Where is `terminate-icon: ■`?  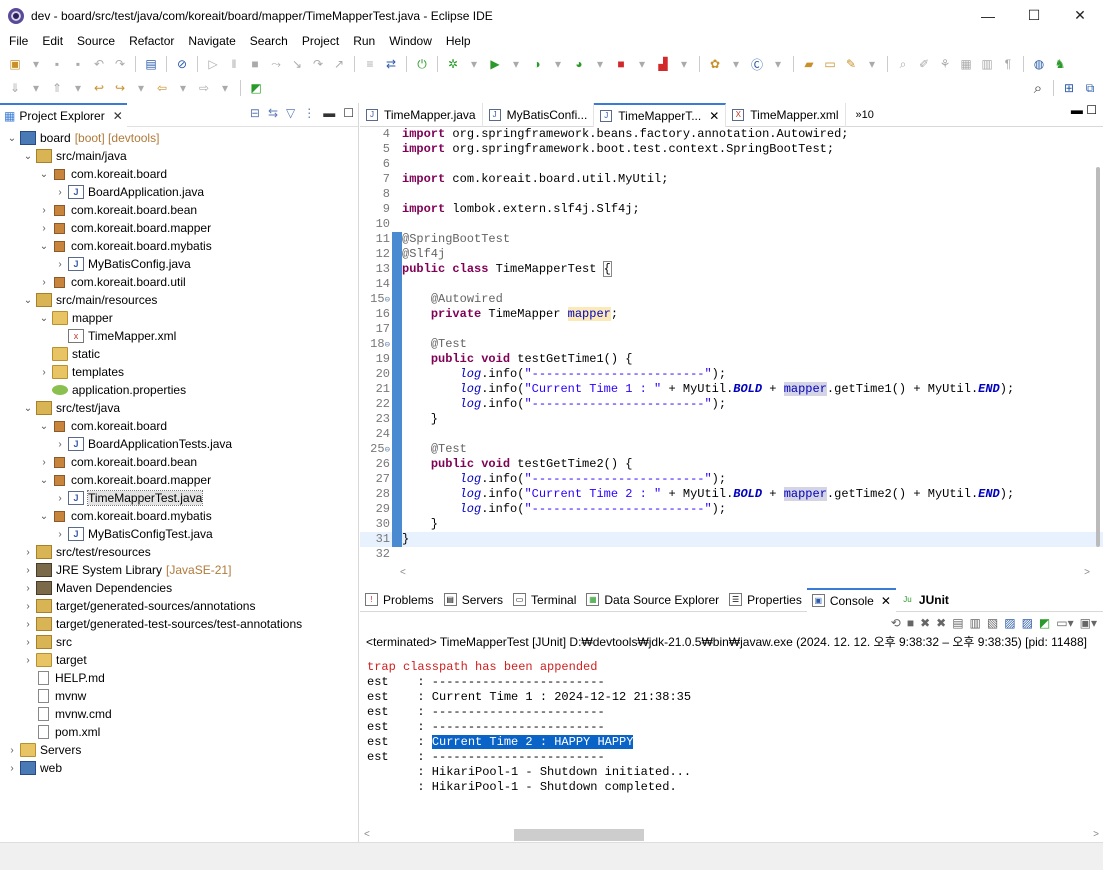 terminate-icon: ■ is located at coordinates (910, 623).